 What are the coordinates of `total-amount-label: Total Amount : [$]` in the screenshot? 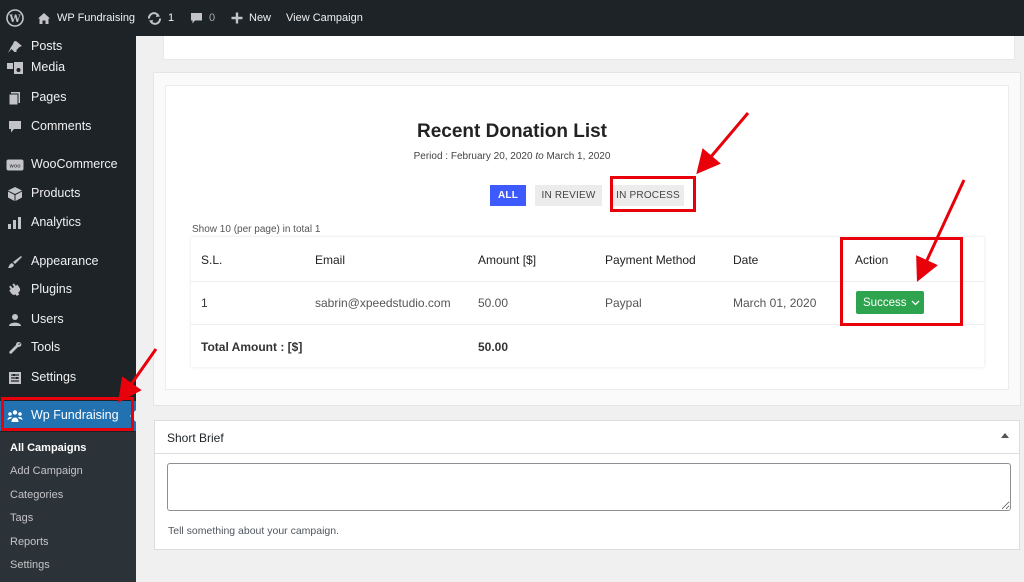 It's located at (252, 347).